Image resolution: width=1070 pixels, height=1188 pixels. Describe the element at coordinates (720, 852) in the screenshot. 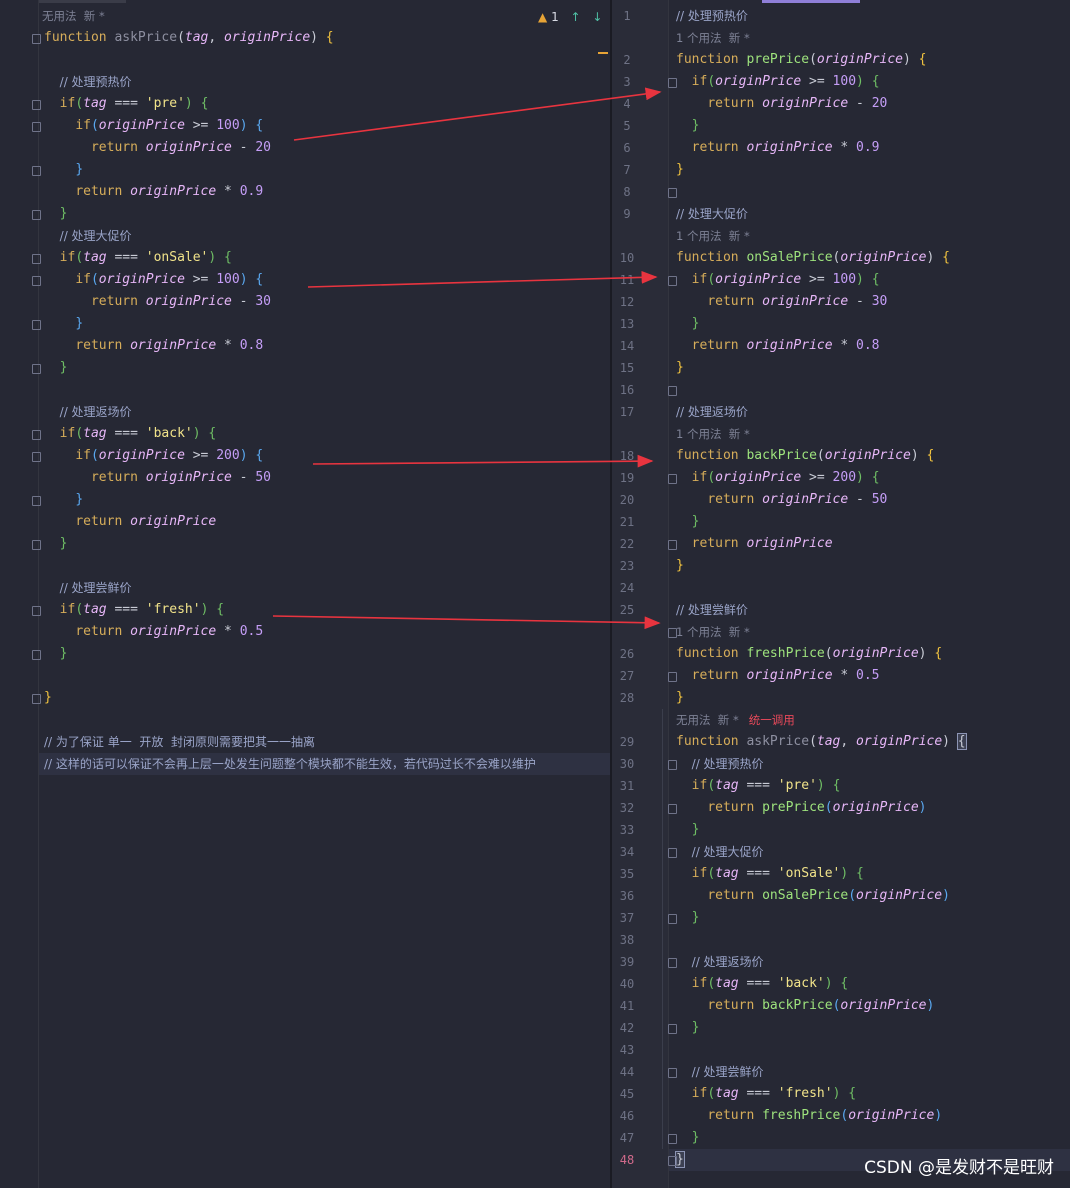

I see `code-line: // 处理大促价` at that location.